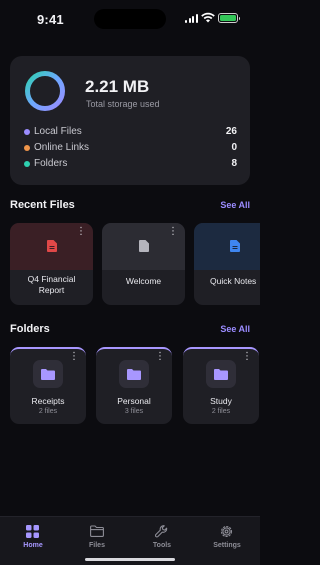  Describe the element at coordinates (42, 205) in the screenshot. I see `recent-files-title: Recent Files` at that location.